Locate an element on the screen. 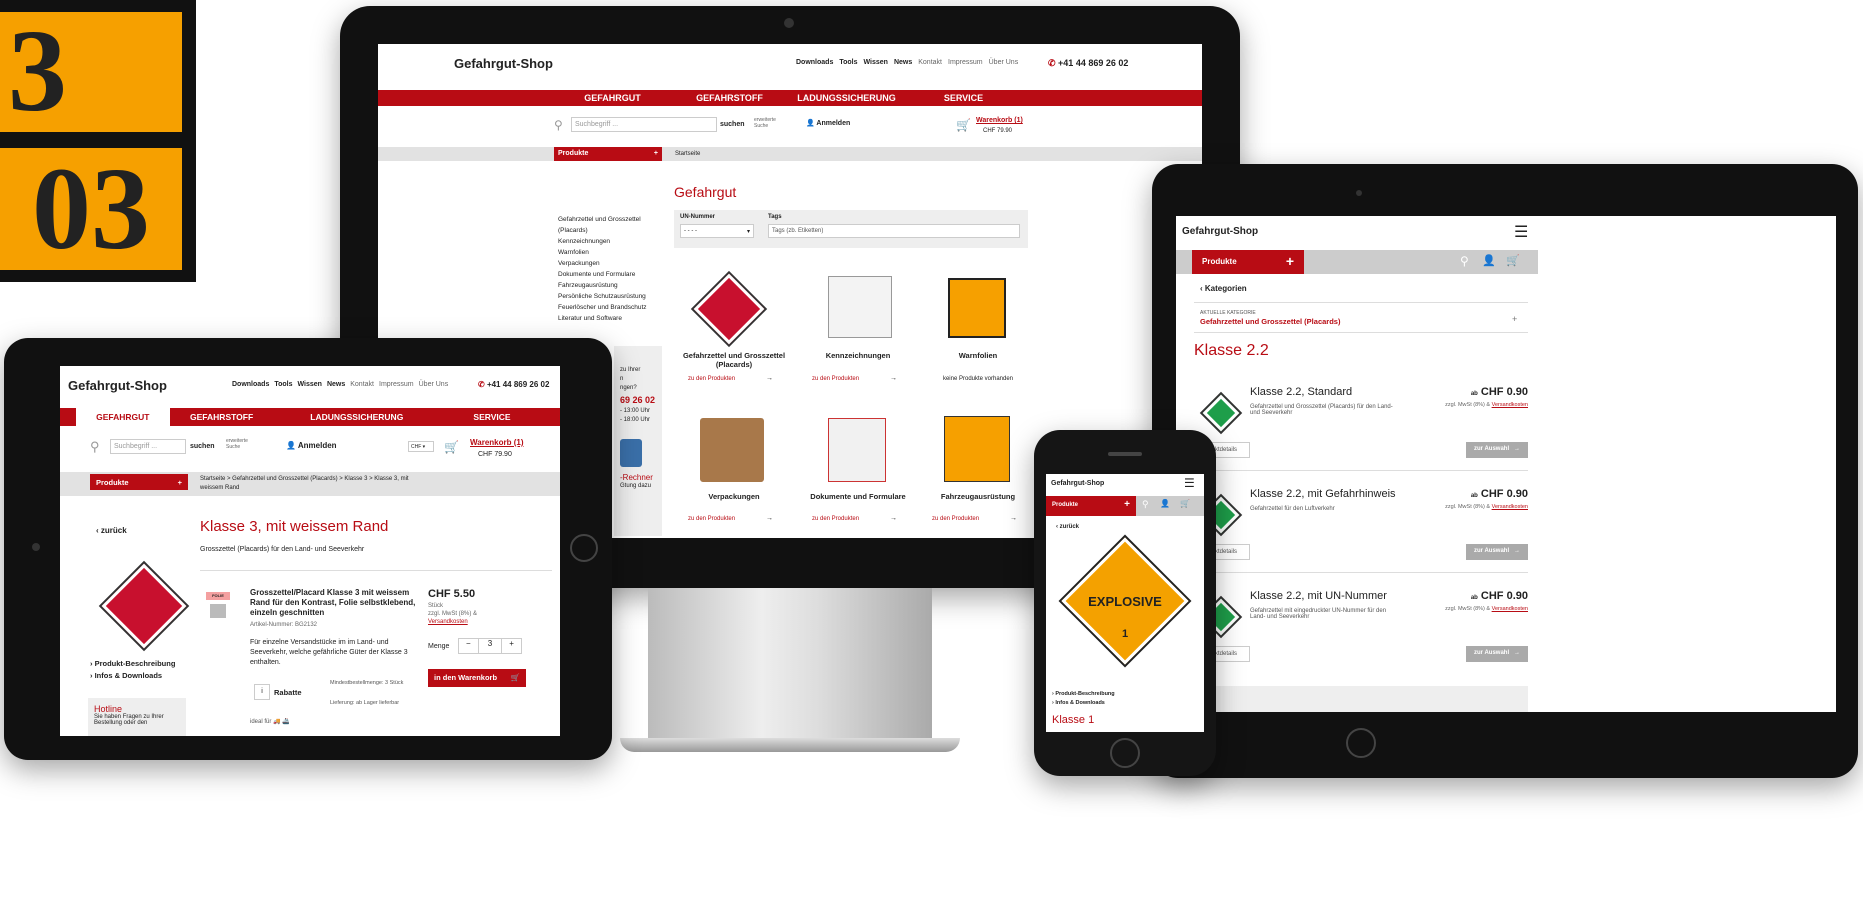  sidebar-item: Kennzeichnungen is located at coordinates (608, 241).